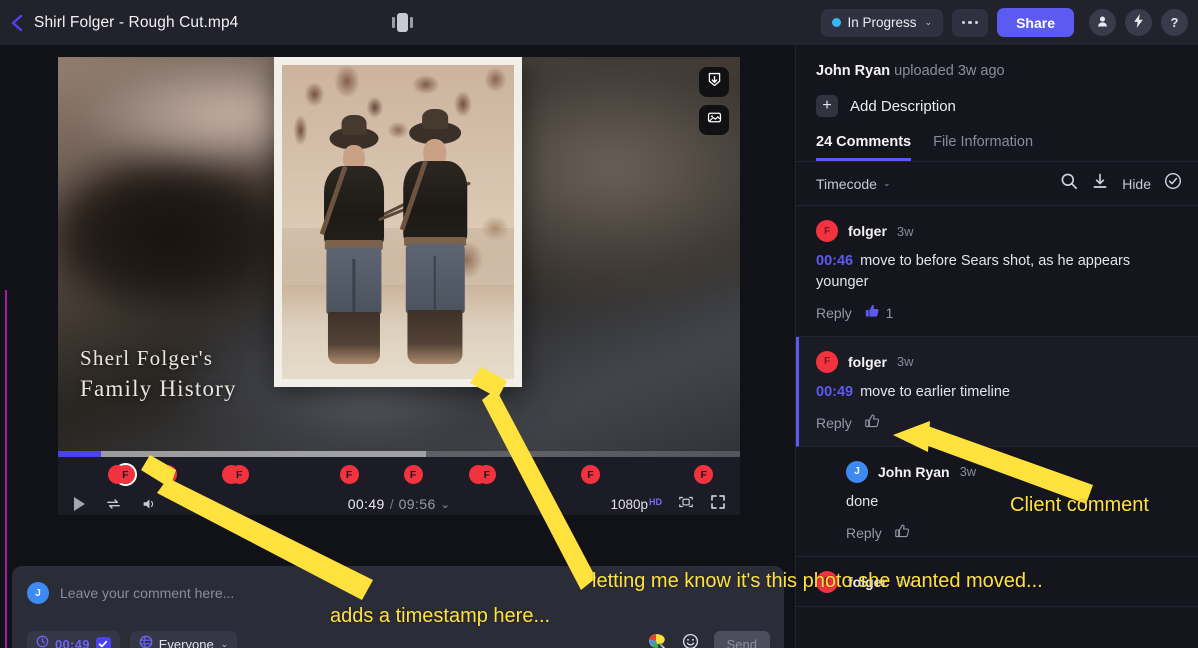  Describe the element at coordinates (836, 22) in the screenshot. I see `status-dot-icon` at that location.